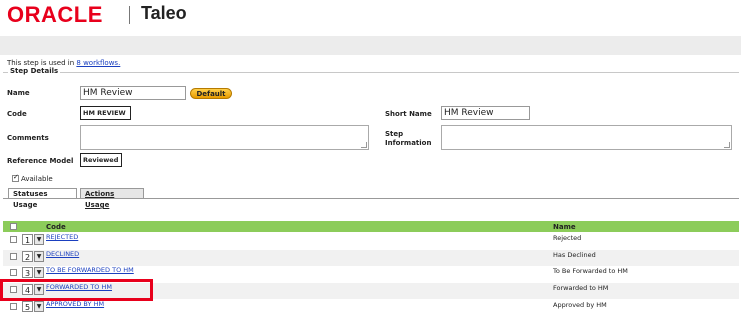 This screenshot has width=741, height=323. I want to click on step-info-label: Step Information, so click(408, 139).